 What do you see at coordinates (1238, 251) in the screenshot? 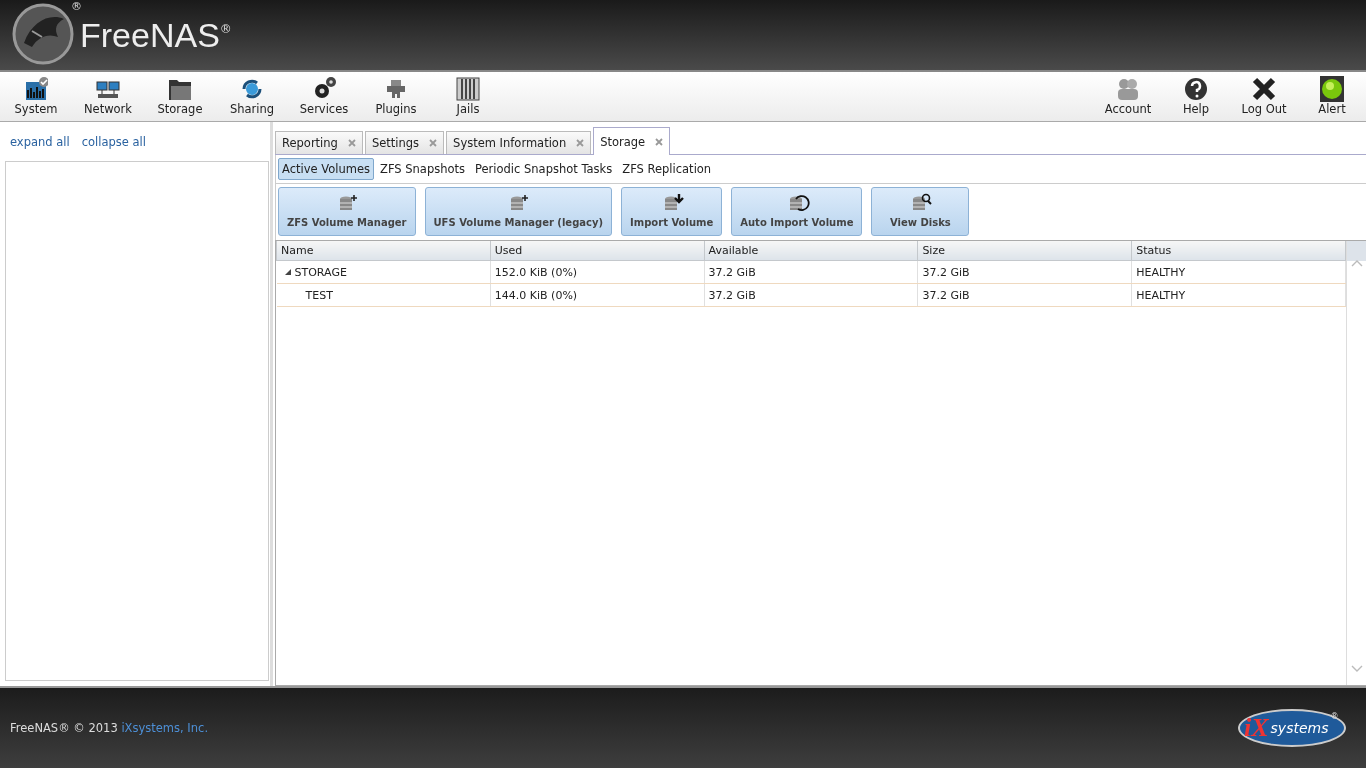
I see `column-header: Status` at bounding box center [1238, 251].